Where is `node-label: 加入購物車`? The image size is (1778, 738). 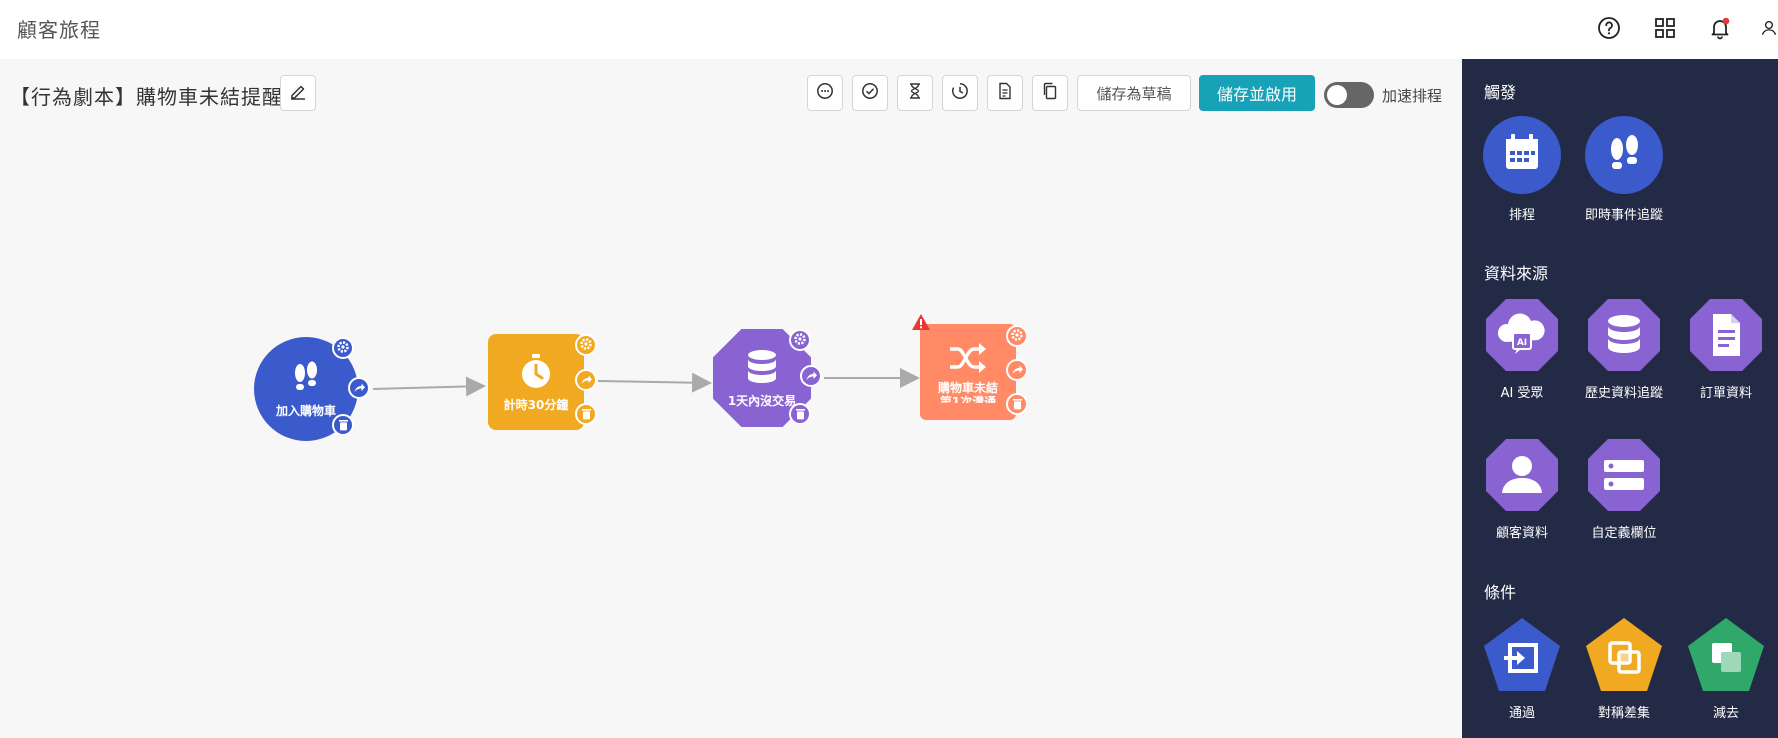
node-label: 加入購物車 is located at coordinates (305, 410).